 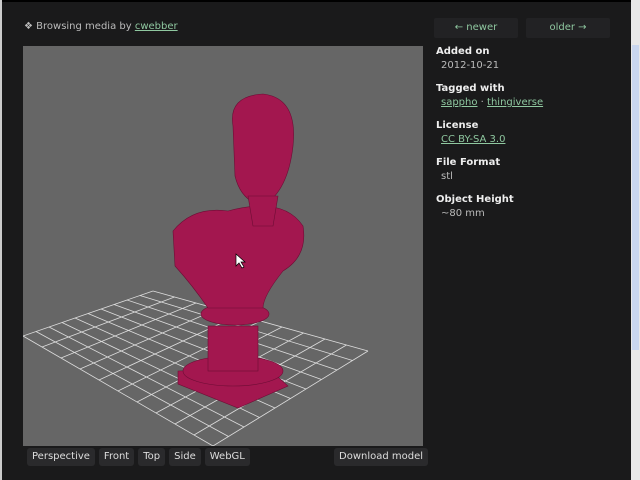 I want to click on front-button: Front, so click(x=116, y=457).